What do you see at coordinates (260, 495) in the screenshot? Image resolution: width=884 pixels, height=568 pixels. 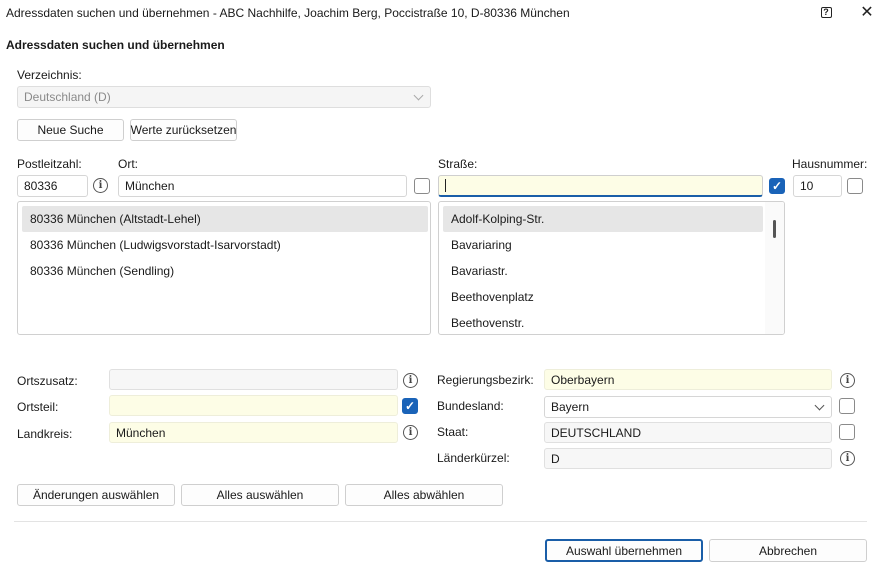 I see `alles-auswaehlen-button: Alles auswählen` at bounding box center [260, 495].